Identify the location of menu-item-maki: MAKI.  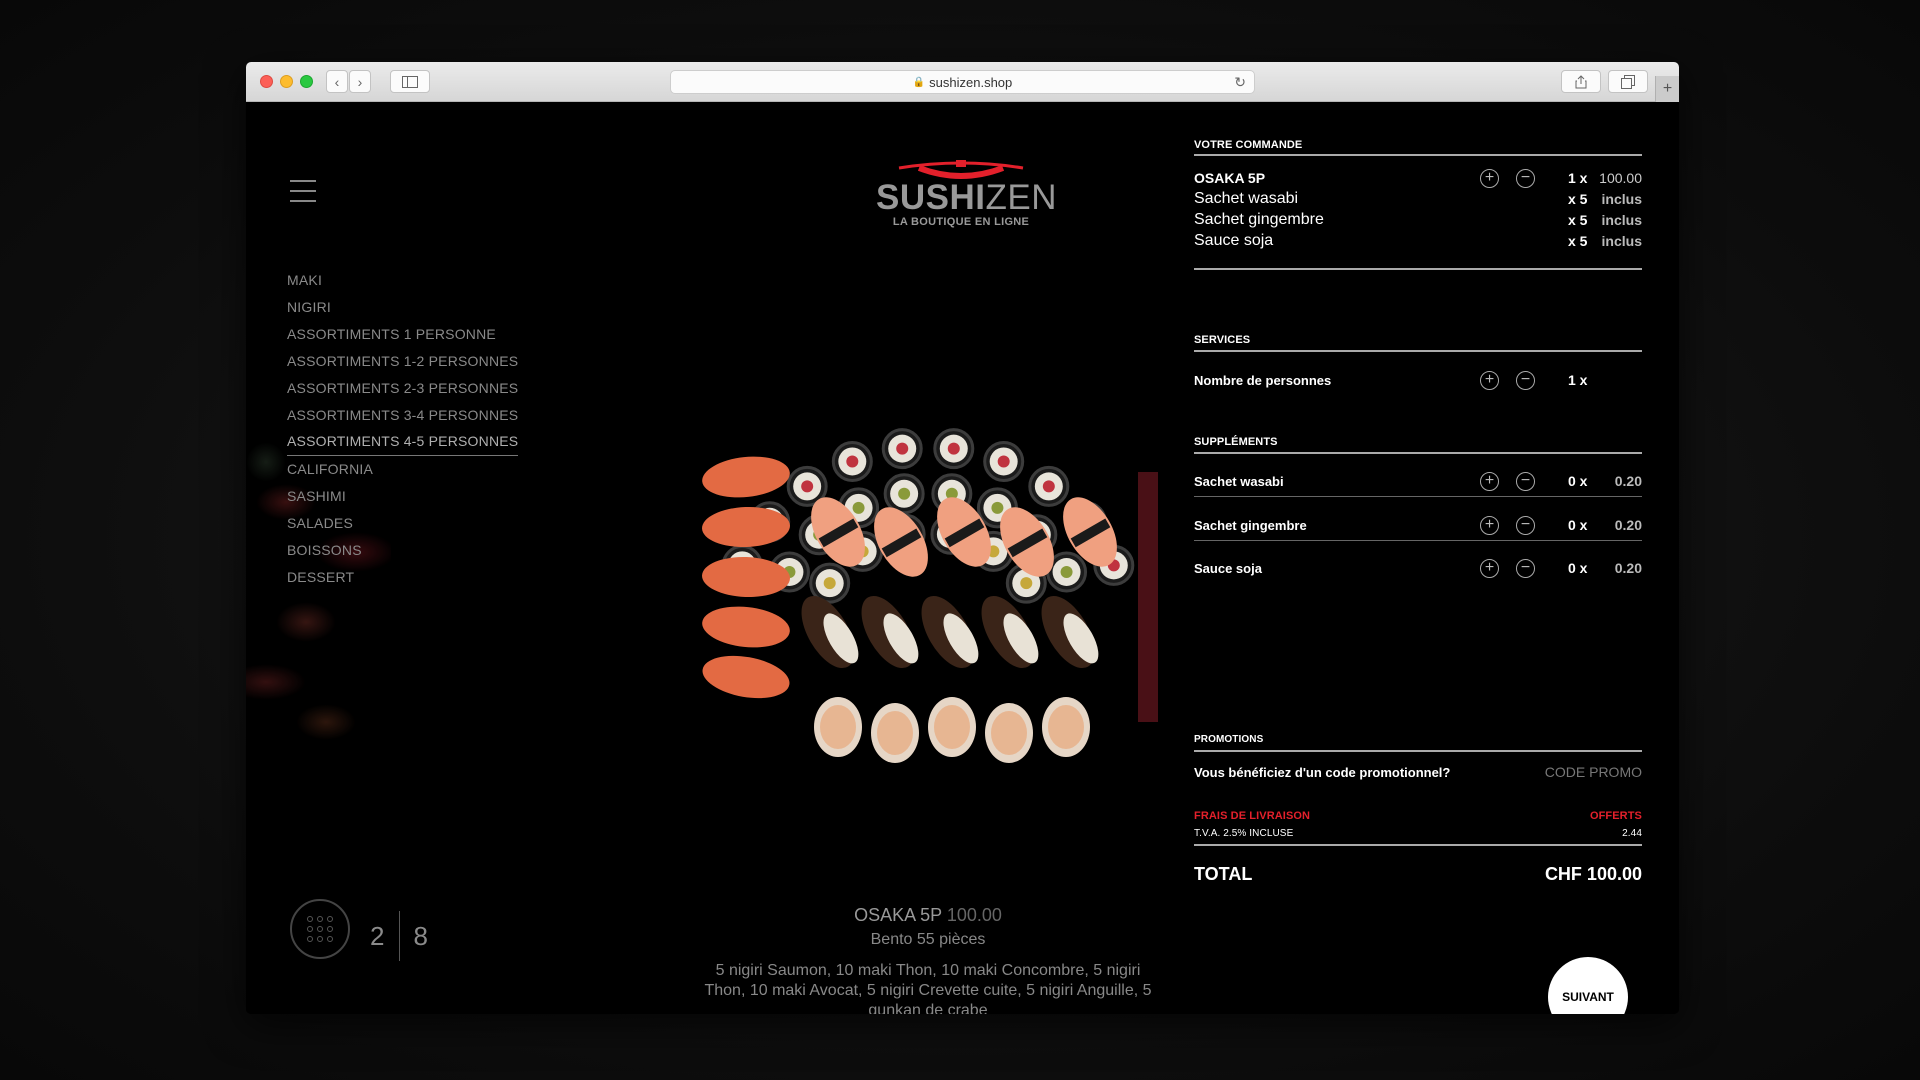
(402, 280).